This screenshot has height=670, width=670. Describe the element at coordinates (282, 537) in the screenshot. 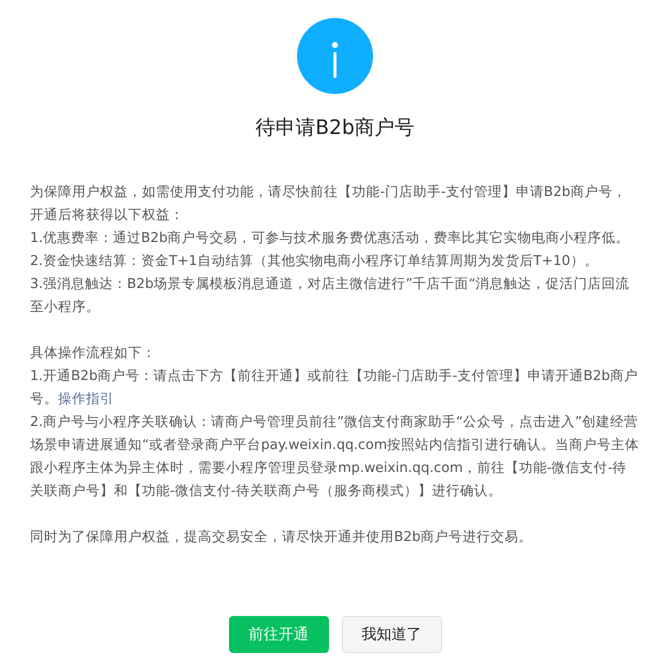

I see `paragraph: 同时为了保障用户权益，提高交易安全，请尽快开通并使用B2b商户号进行交易。` at that location.